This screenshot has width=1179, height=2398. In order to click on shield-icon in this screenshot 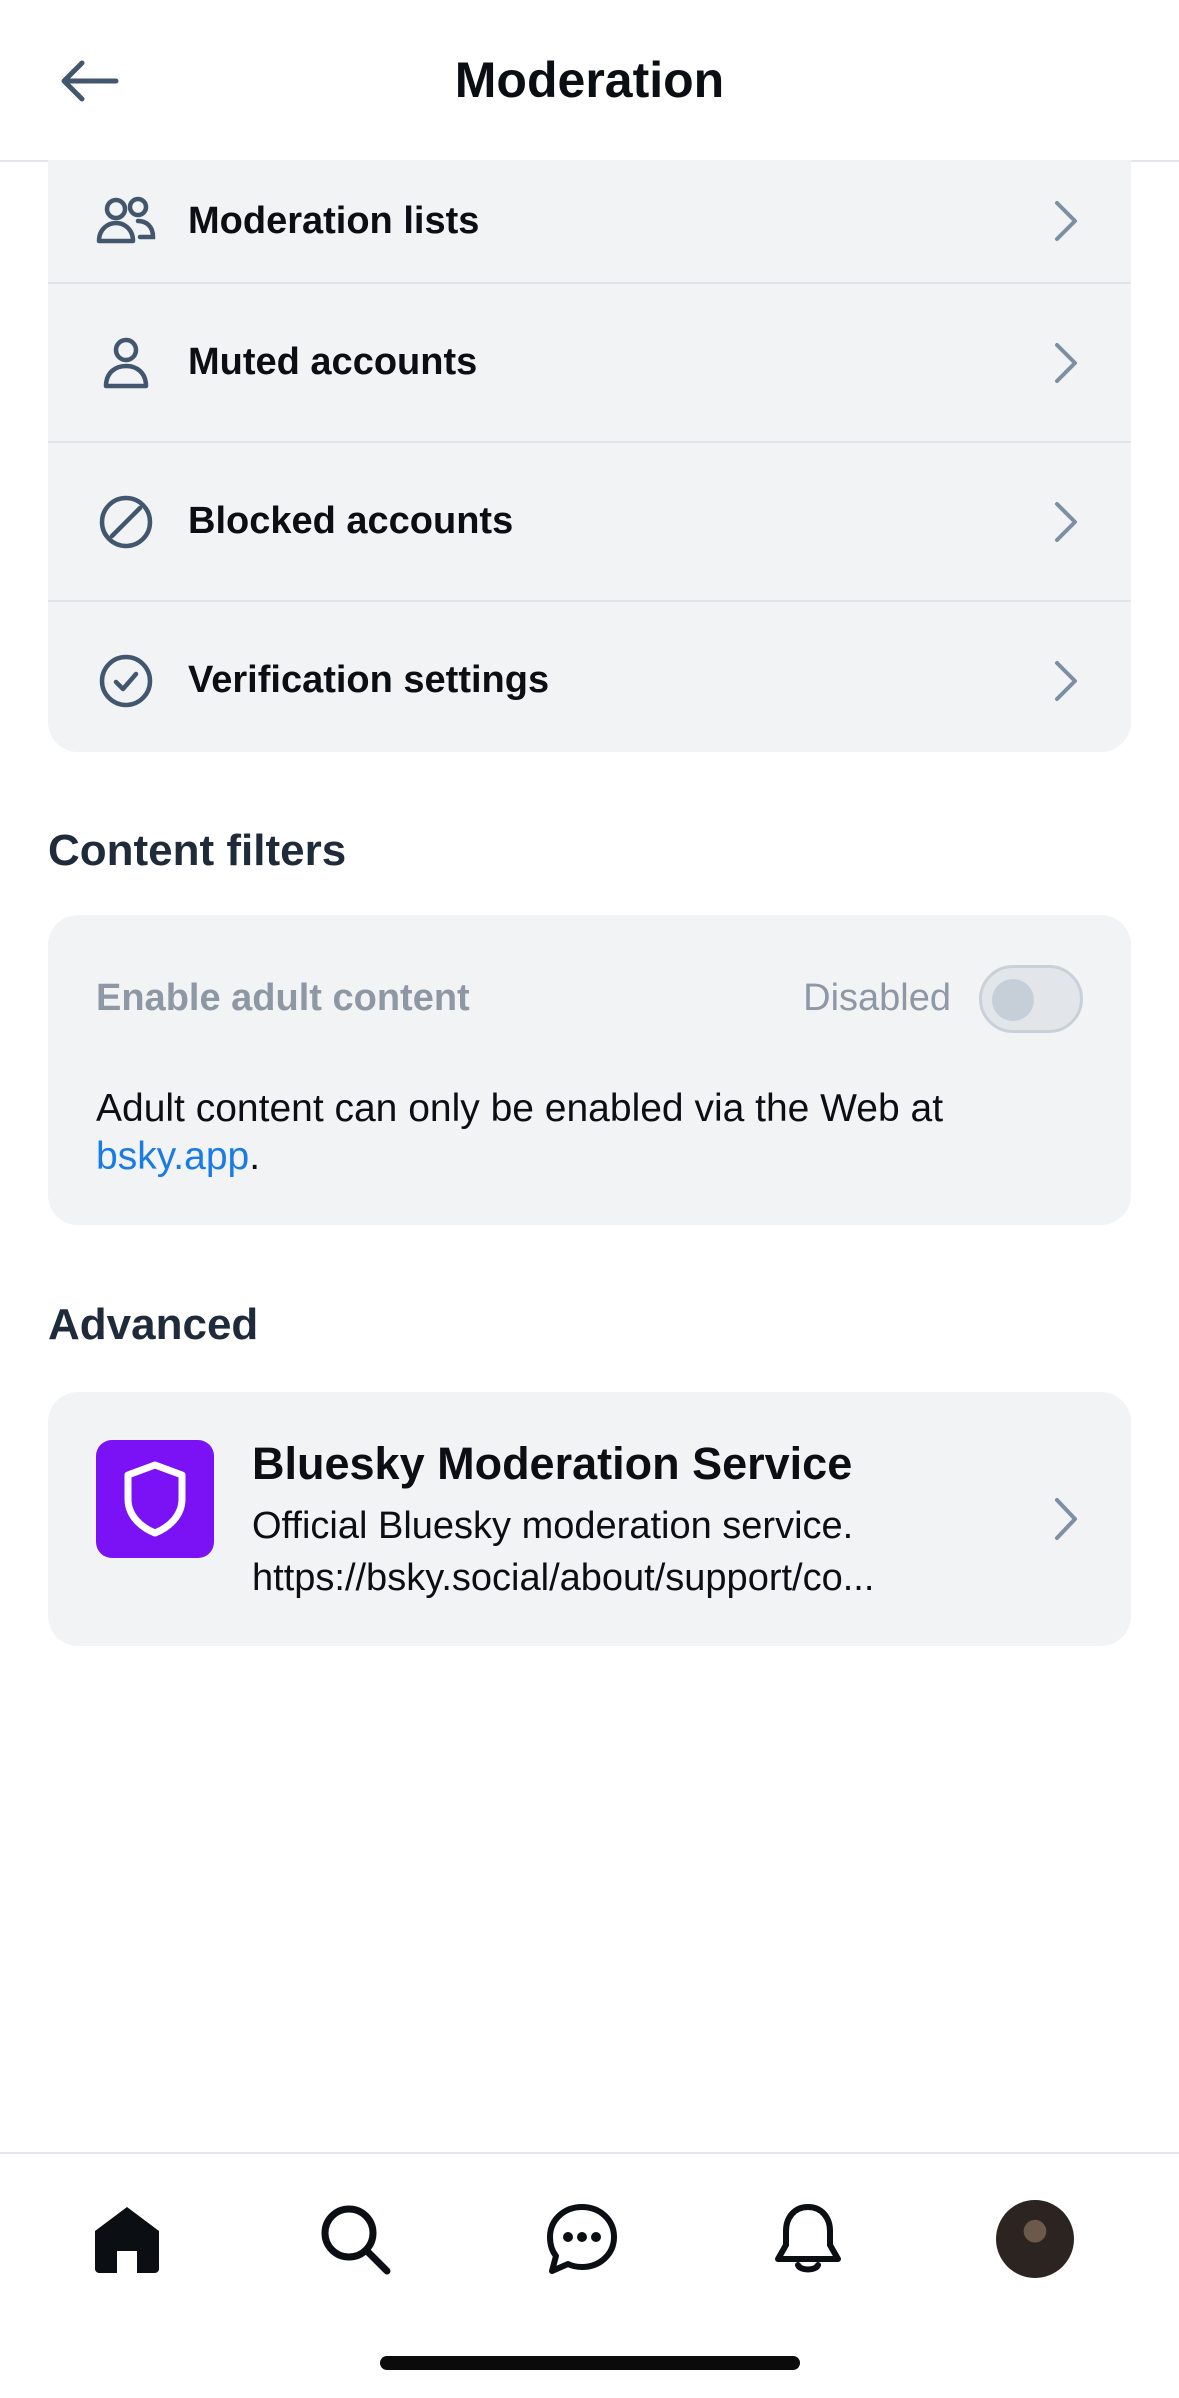, I will do `click(155, 1499)`.